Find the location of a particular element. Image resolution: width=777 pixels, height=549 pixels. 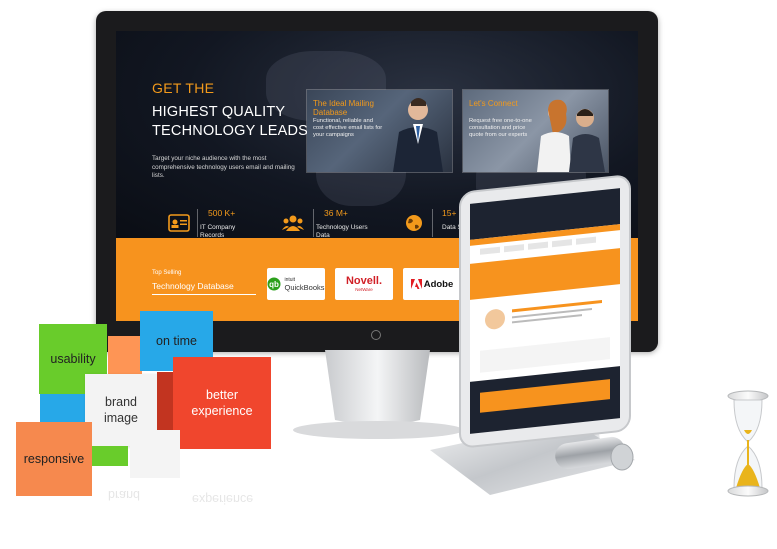

block-usability-label: usability is located at coordinates (73, 359).